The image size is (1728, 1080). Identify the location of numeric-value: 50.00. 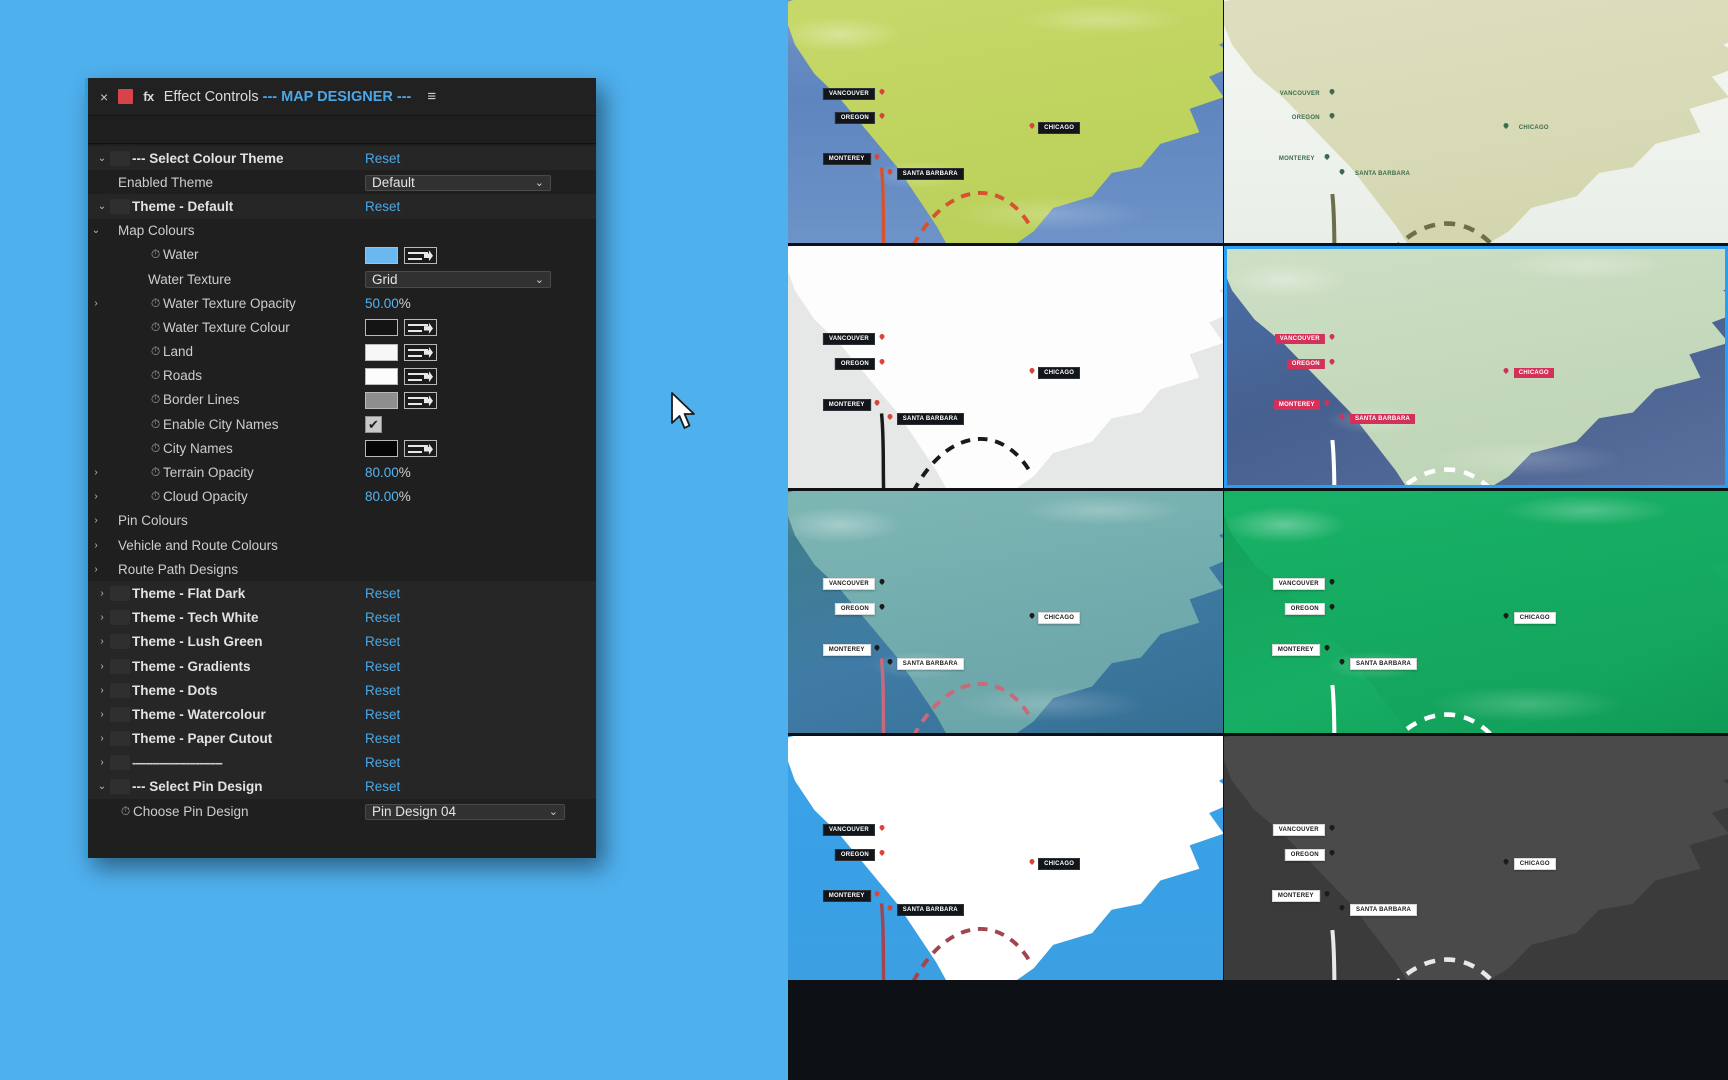
(382, 303).